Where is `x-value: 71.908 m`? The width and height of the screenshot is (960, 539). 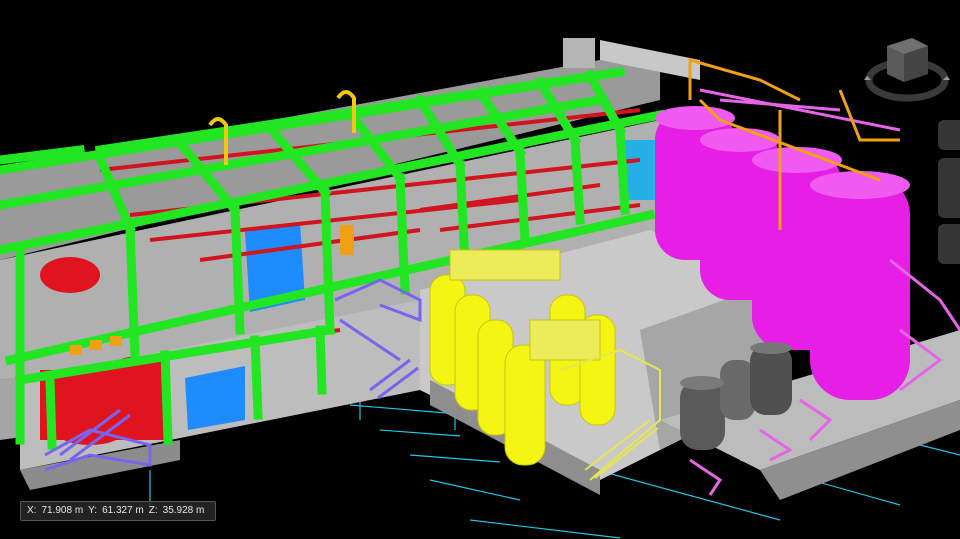 x-value: 71.908 m is located at coordinates (62, 510).